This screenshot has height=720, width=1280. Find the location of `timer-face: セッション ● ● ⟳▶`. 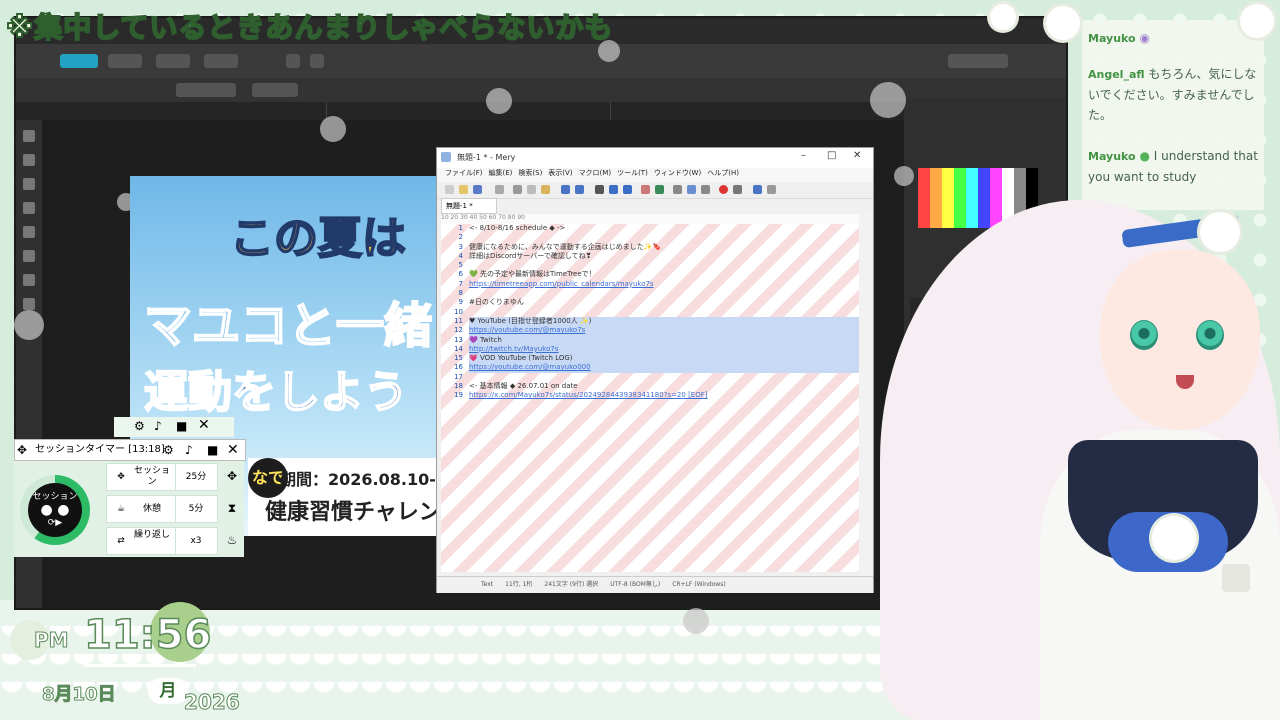

timer-face: セッション ● ● ⟳▶ is located at coordinates (55, 510).